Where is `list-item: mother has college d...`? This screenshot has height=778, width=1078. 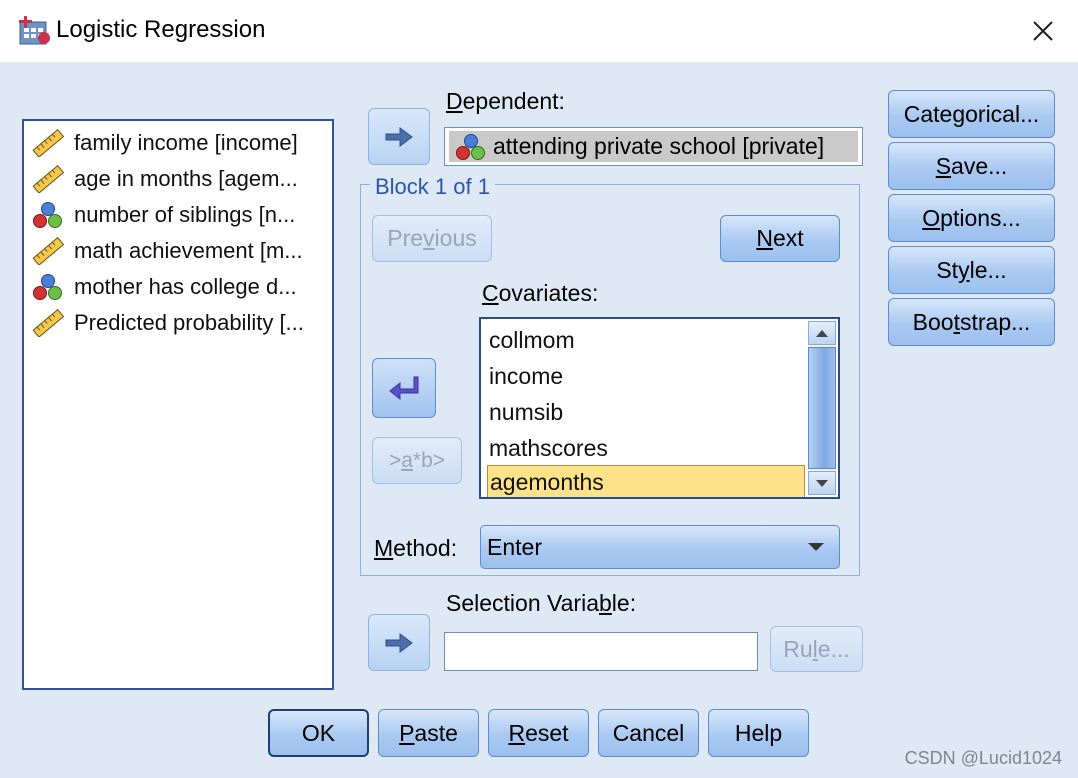
list-item: mother has college d... is located at coordinates (182, 287).